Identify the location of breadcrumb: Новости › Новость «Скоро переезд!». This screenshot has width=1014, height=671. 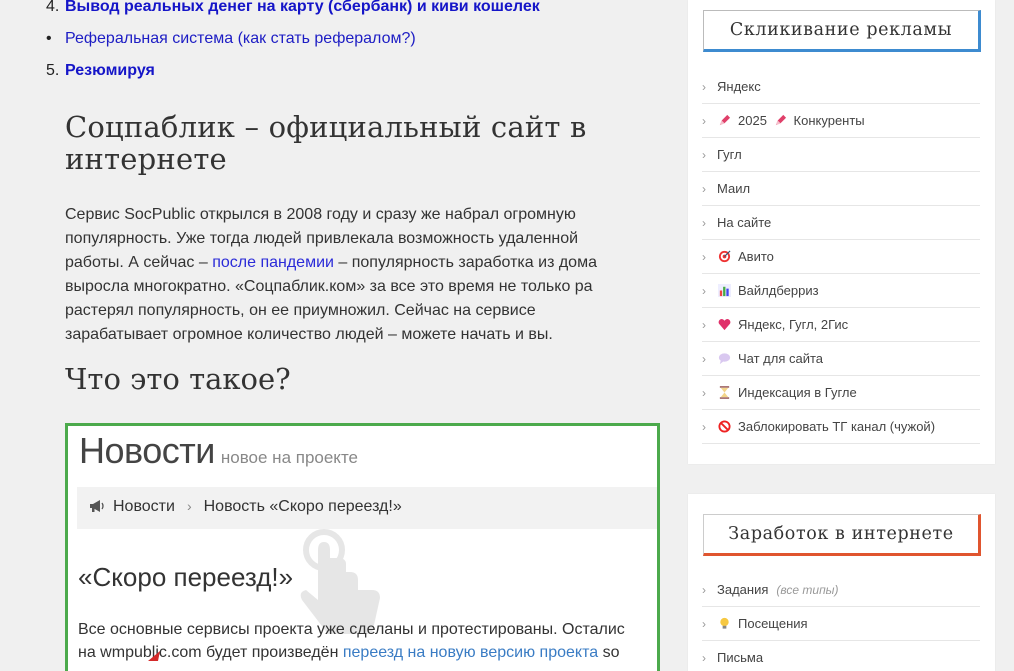
(367, 508).